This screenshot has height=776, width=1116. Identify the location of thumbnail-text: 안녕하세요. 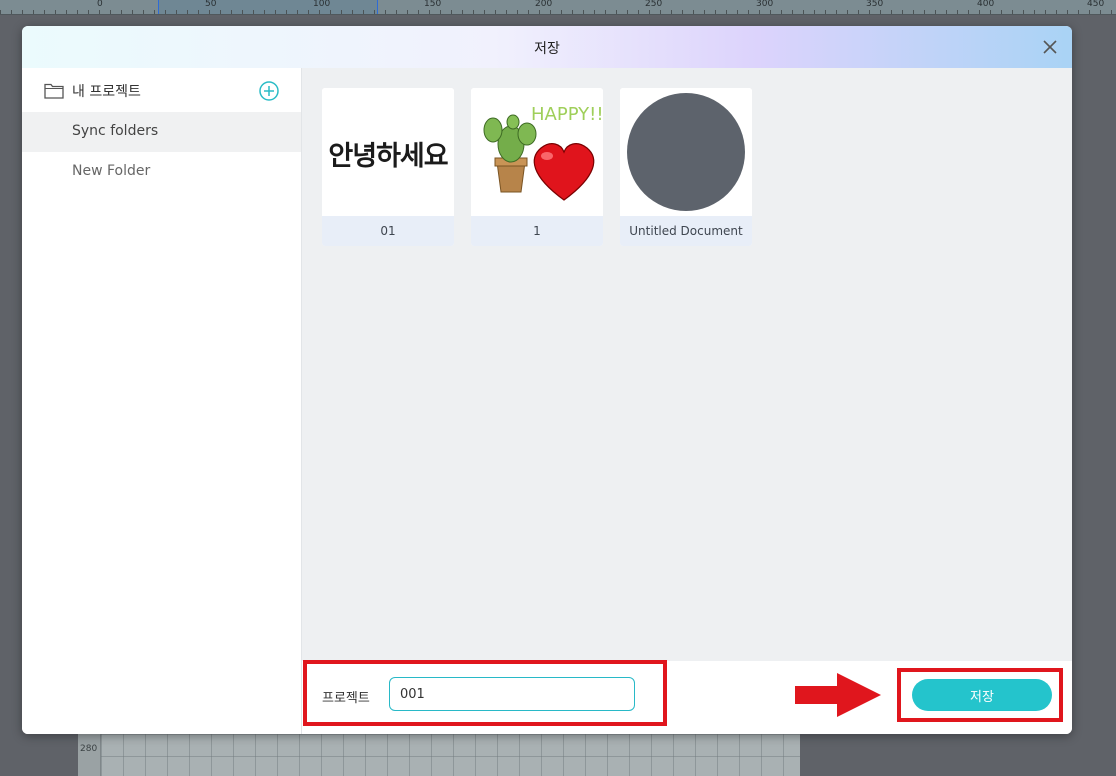
(388, 156).